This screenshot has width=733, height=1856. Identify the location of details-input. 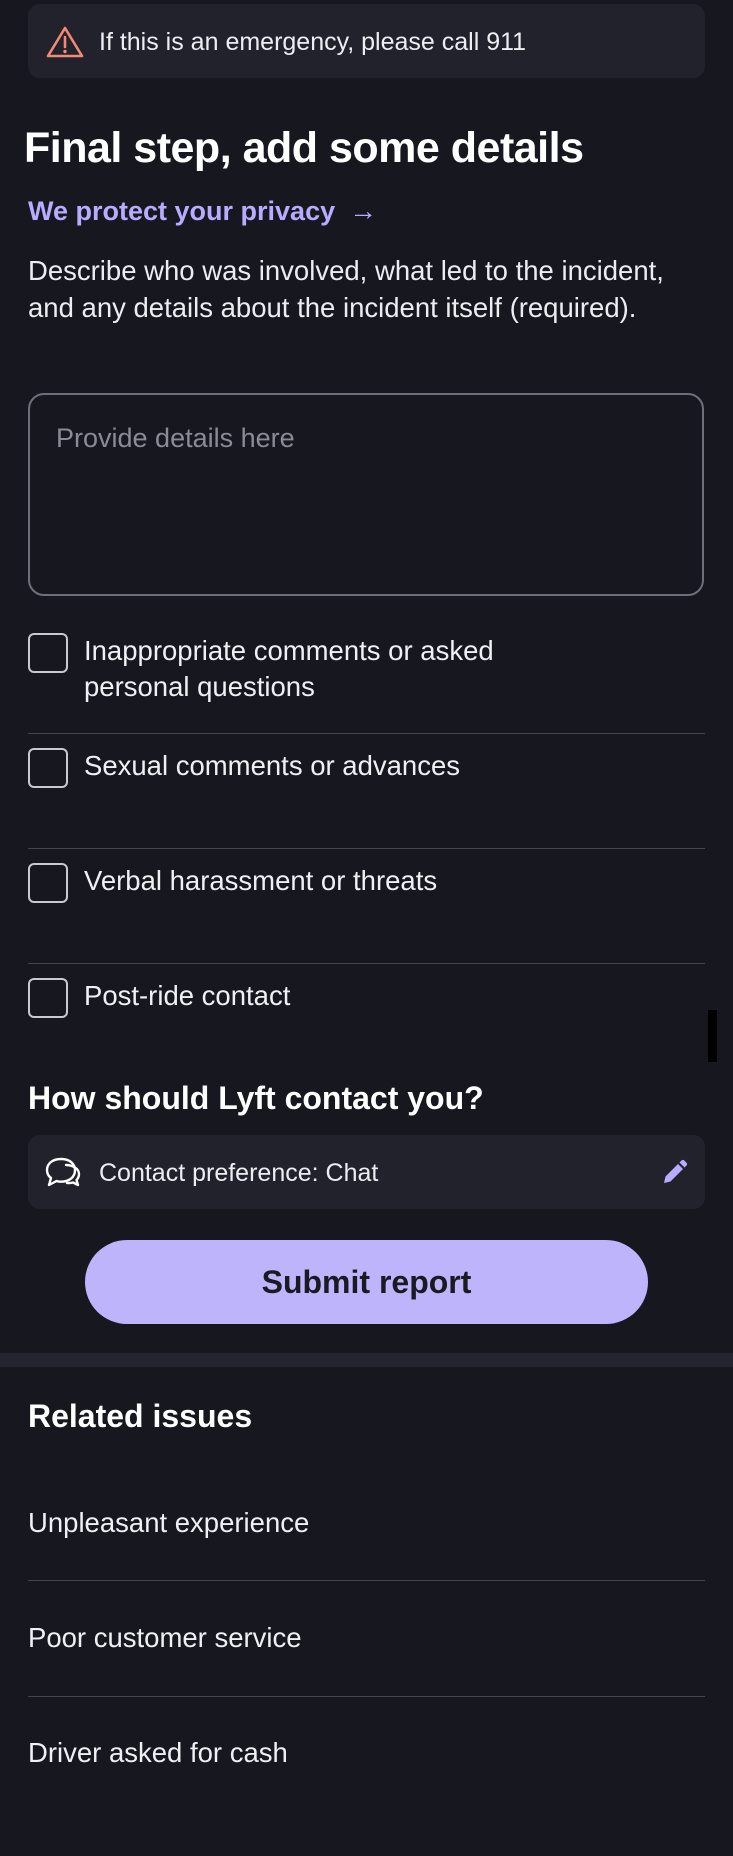
(366, 494).